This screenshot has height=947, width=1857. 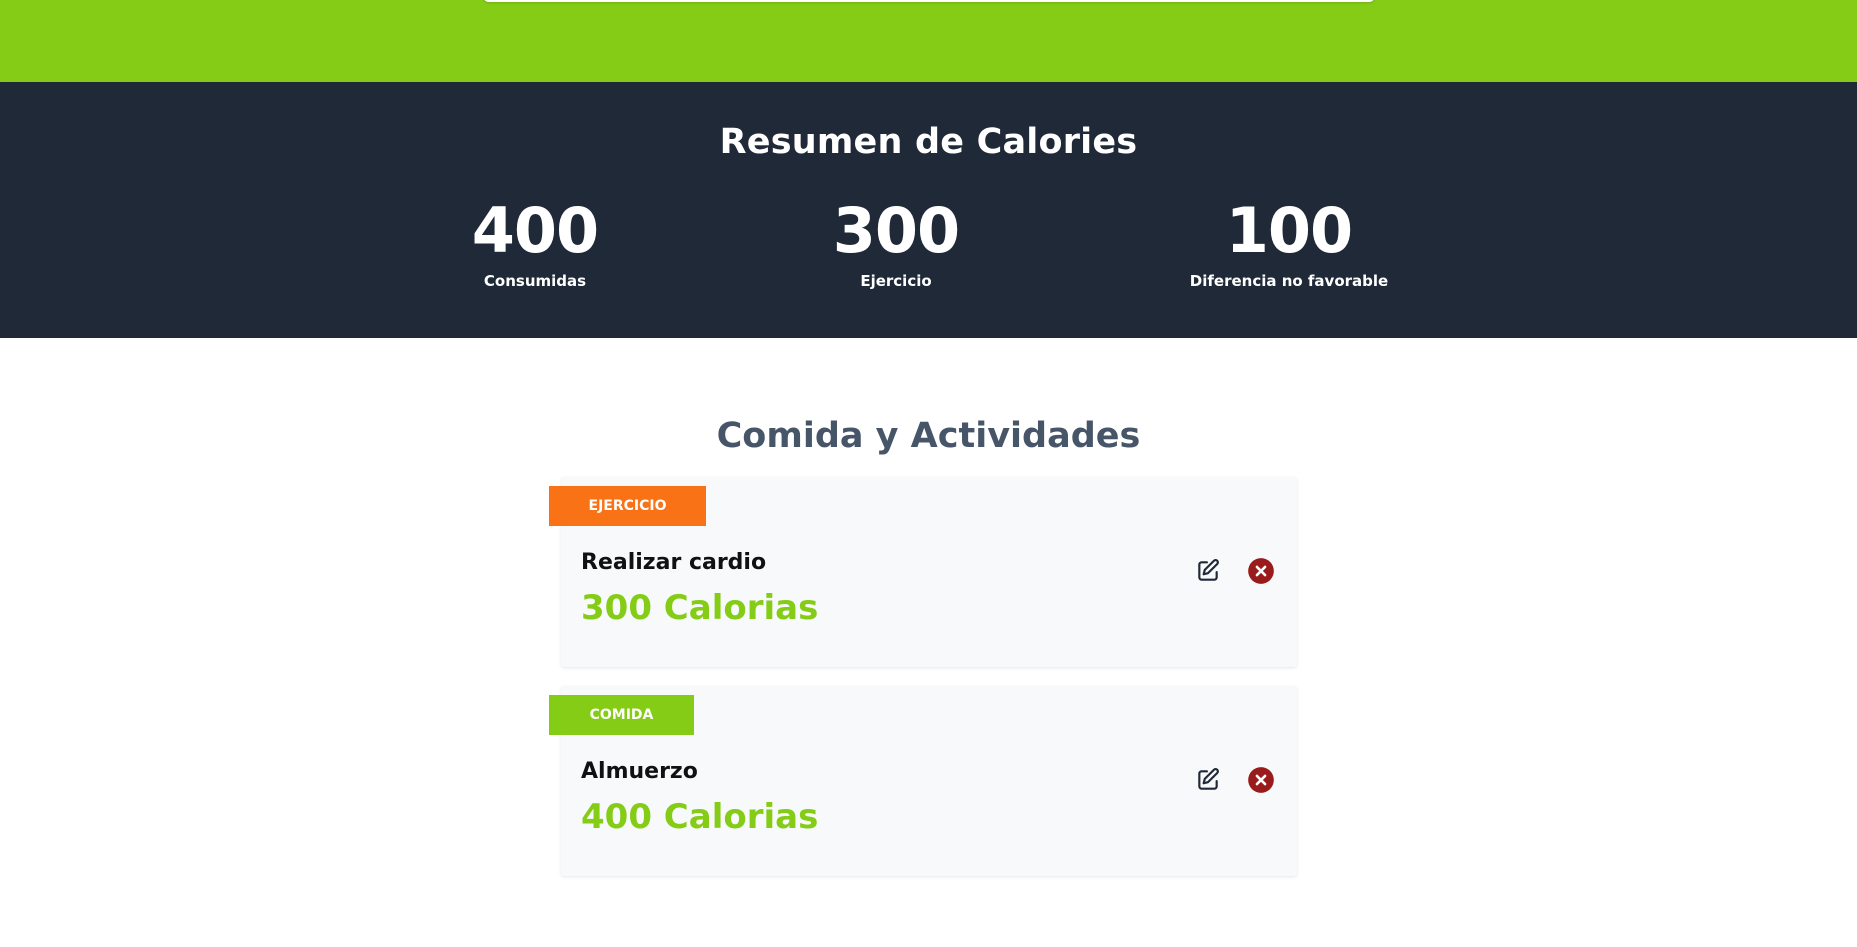 I want to click on activities-title: Comida y Actividades, so click(x=928, y=436).